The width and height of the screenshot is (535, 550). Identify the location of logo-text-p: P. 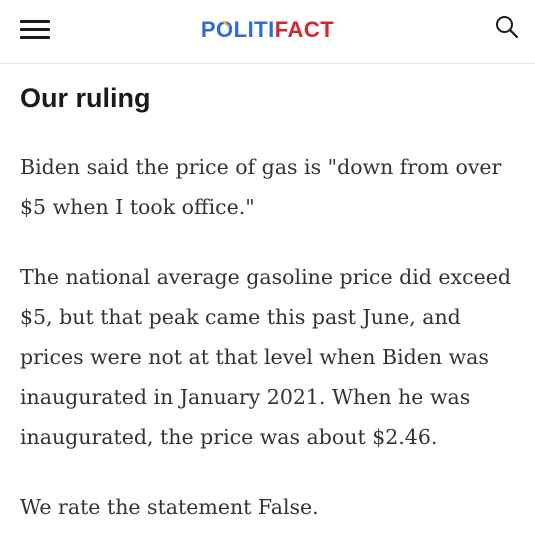
(208, 29).